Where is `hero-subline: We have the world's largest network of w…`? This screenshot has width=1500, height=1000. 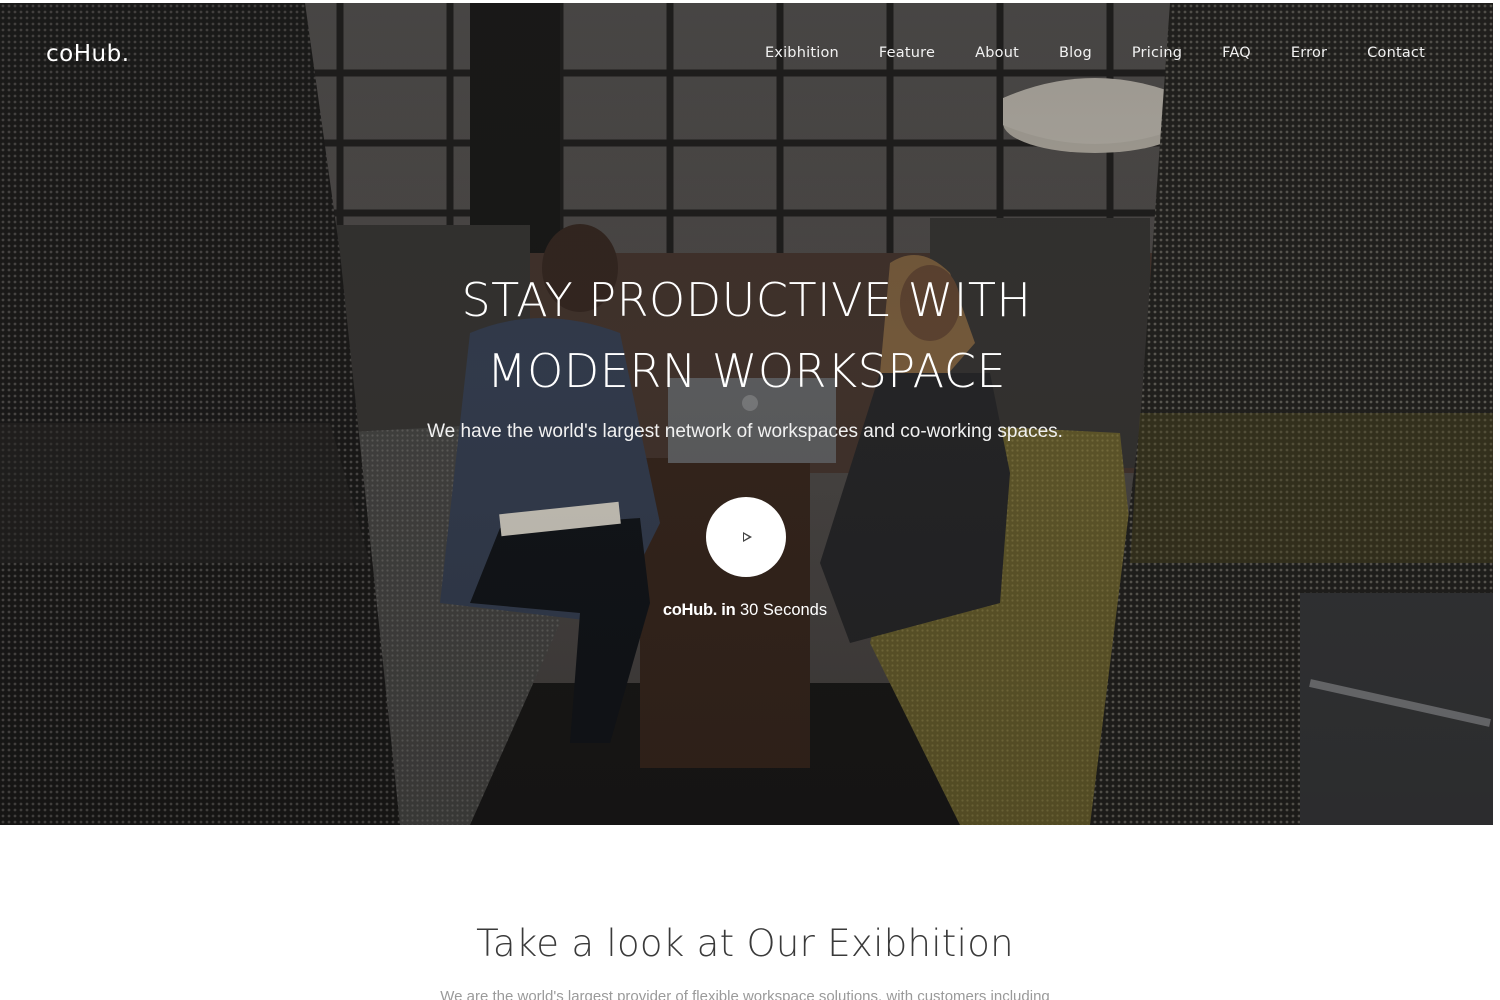
hero-subline: We have the world's largest network of w… is located at coordinates (745, 431).